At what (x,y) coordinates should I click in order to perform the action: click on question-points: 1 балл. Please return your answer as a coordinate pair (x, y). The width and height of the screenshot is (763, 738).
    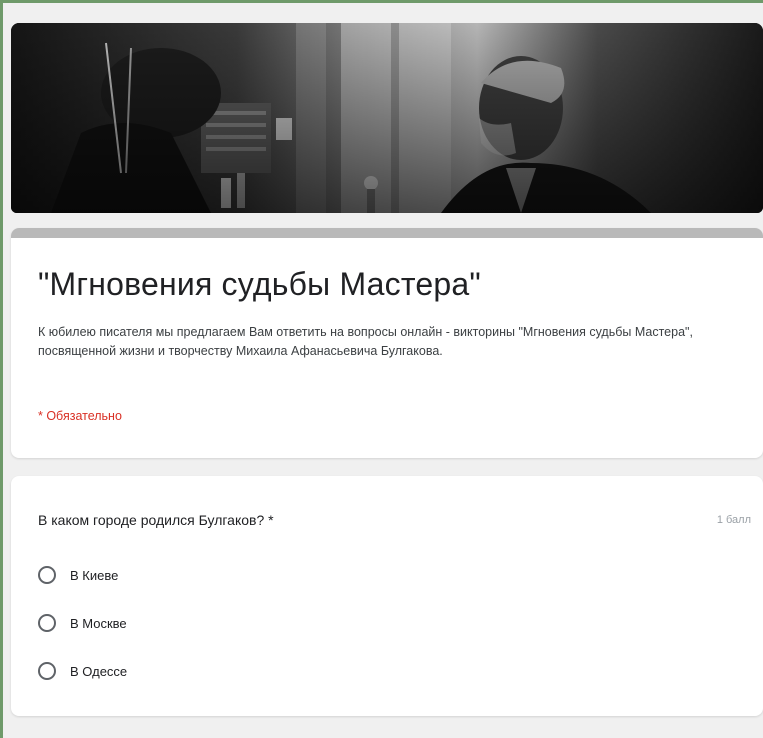
    Looking at the image, I should click on (733, 520).